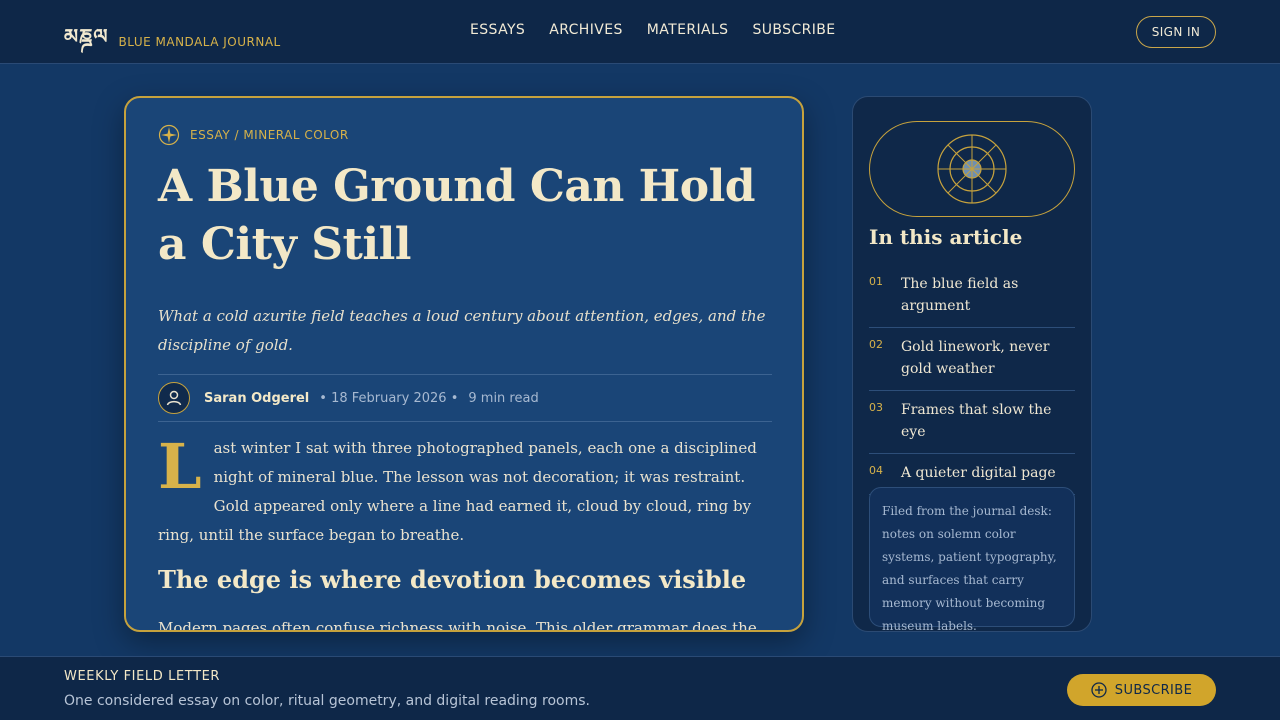 The image size is (1280, 720). Describe the element at coordinates (1176, 32) in the screenshot. I see `sign-in-button: SIGN IN` at that location.